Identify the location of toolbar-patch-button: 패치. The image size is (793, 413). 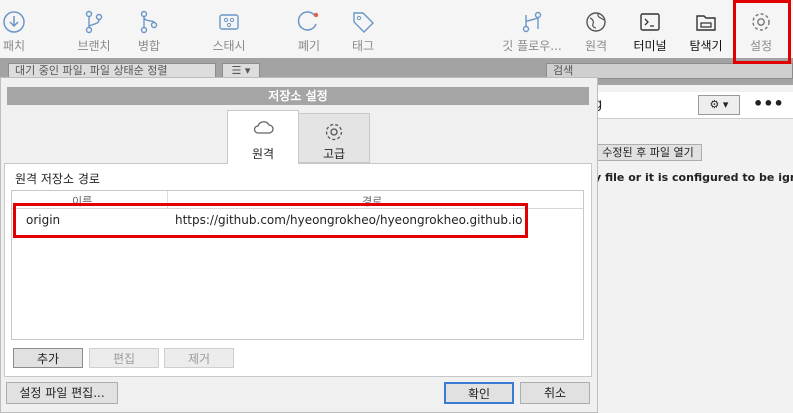
(23, 29).